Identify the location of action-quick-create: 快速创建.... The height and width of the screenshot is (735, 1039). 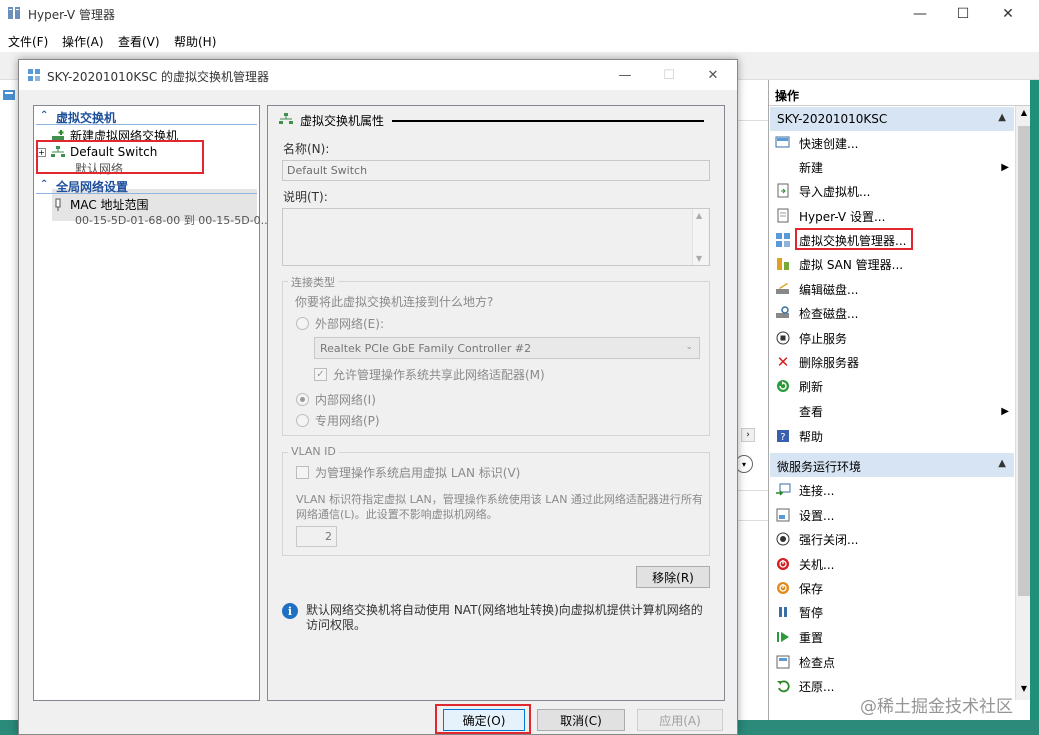
(894, 143).